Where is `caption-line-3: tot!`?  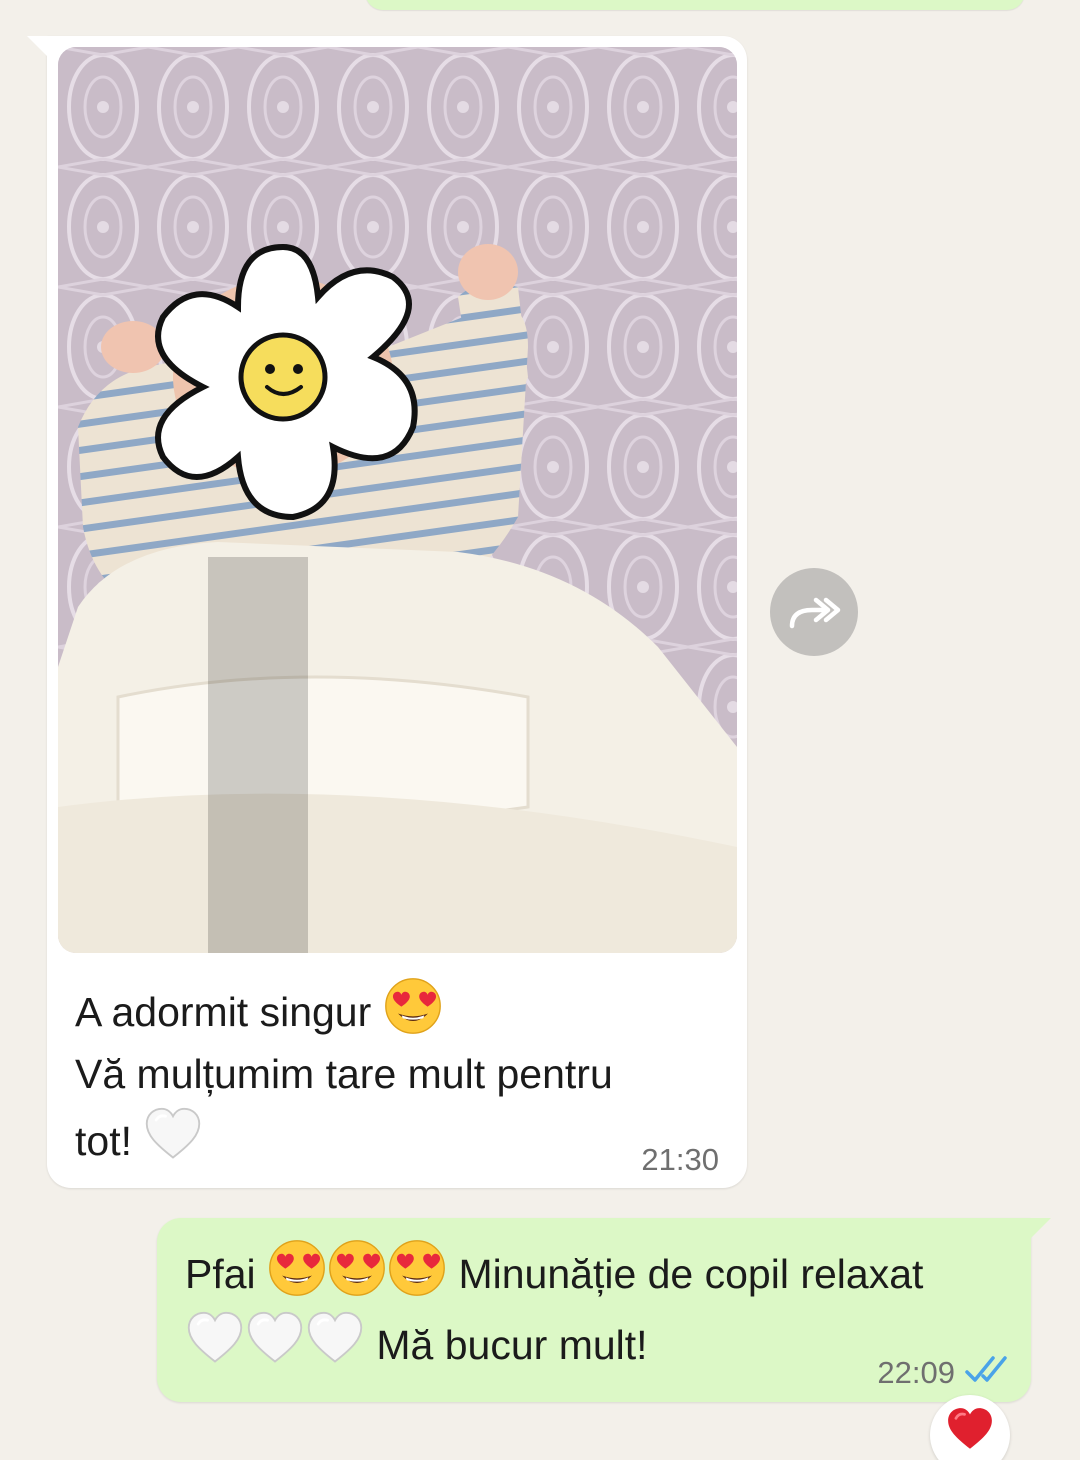
caption-line-3: tot! is located at coordinates (103, 1141).